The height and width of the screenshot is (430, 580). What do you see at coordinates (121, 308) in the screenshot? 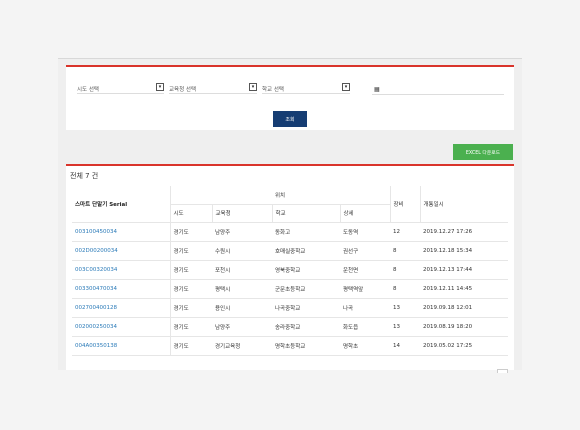
I see `serial-link: 002700400128` at bounding box center [121, 308].